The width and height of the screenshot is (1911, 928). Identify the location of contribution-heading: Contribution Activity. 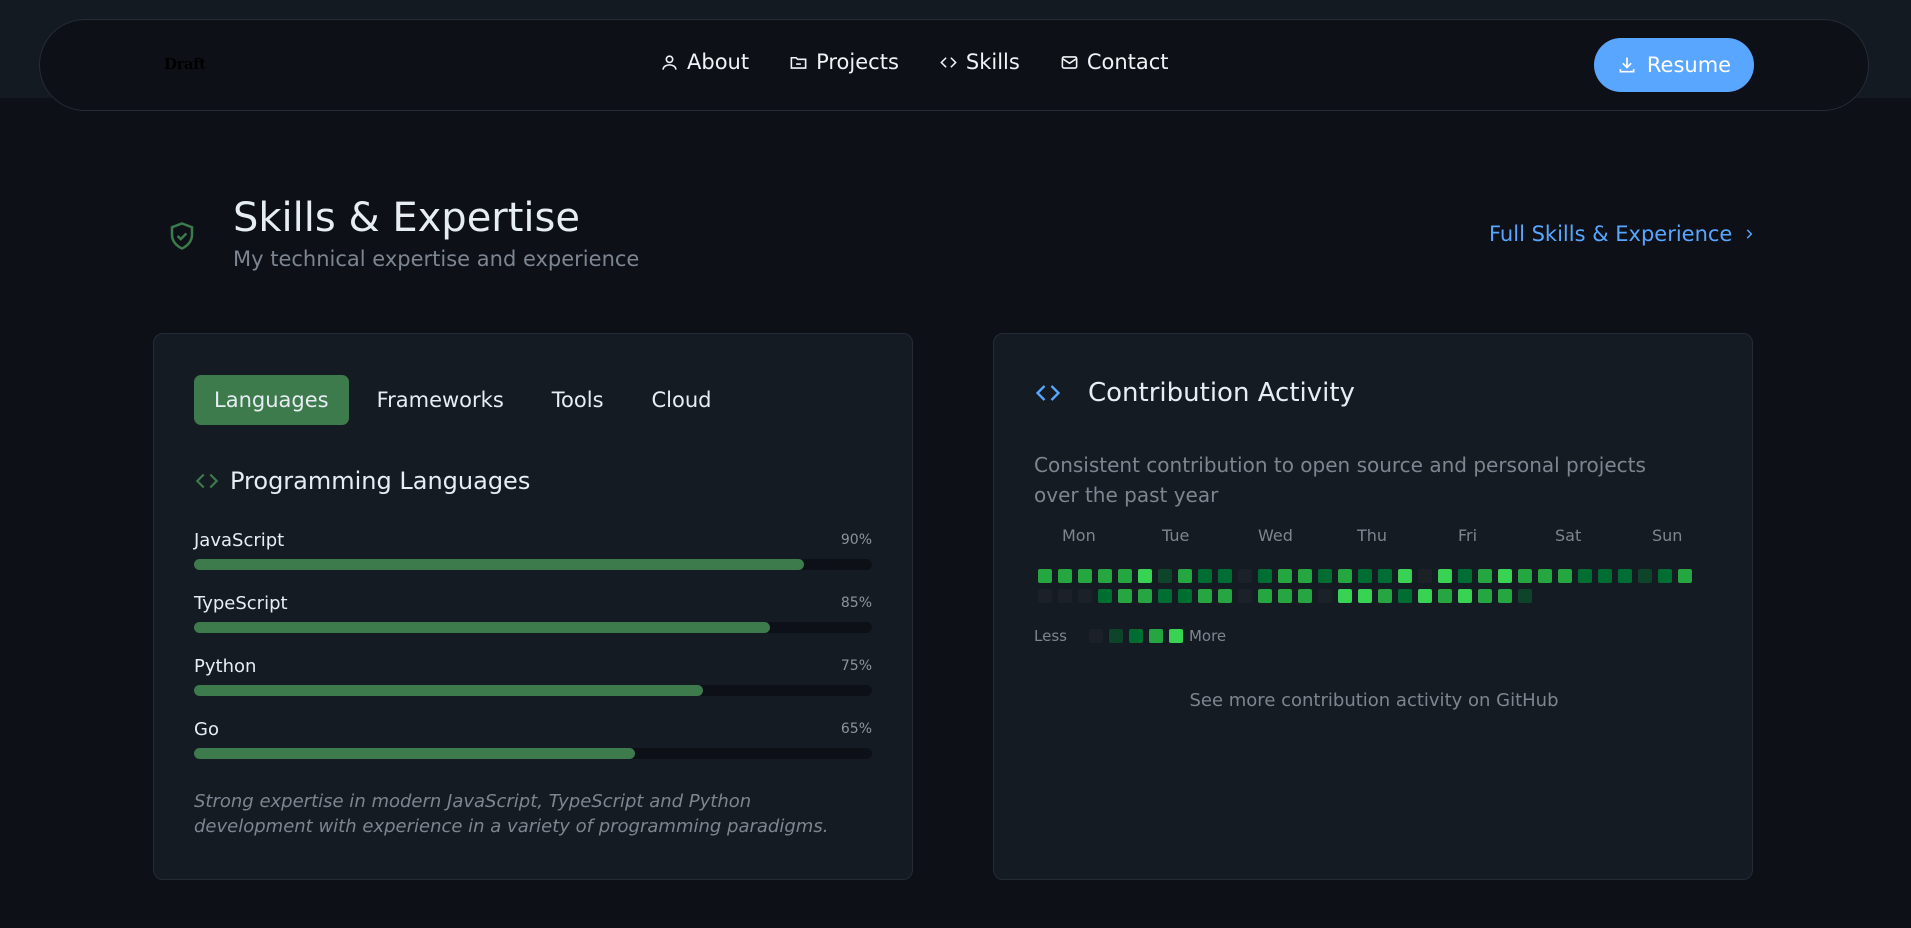
(1194, 393).